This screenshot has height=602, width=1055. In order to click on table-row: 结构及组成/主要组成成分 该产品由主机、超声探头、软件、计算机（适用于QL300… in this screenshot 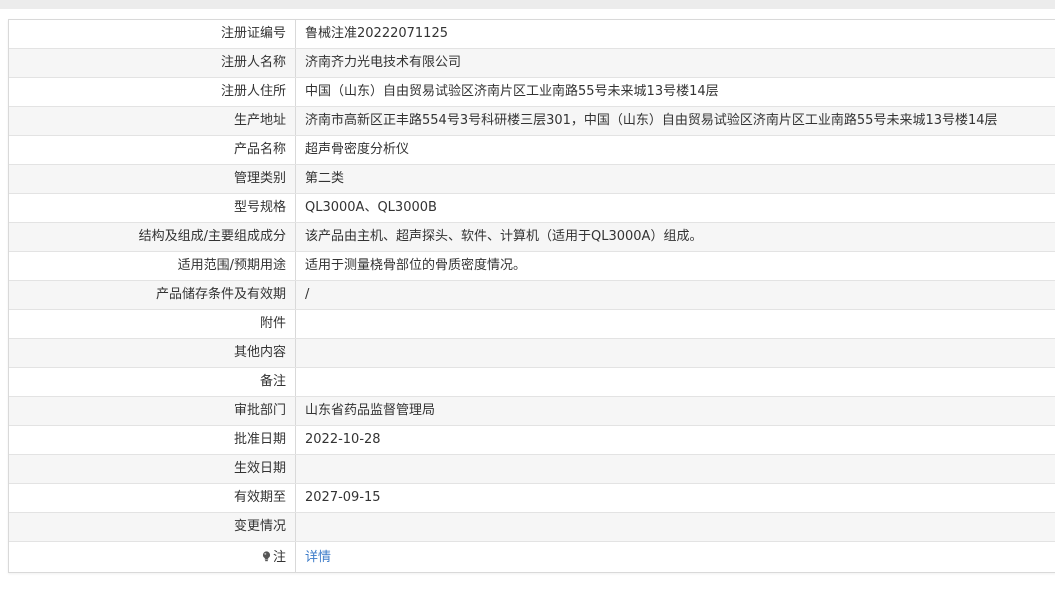, I will do `click(532, 237)`.